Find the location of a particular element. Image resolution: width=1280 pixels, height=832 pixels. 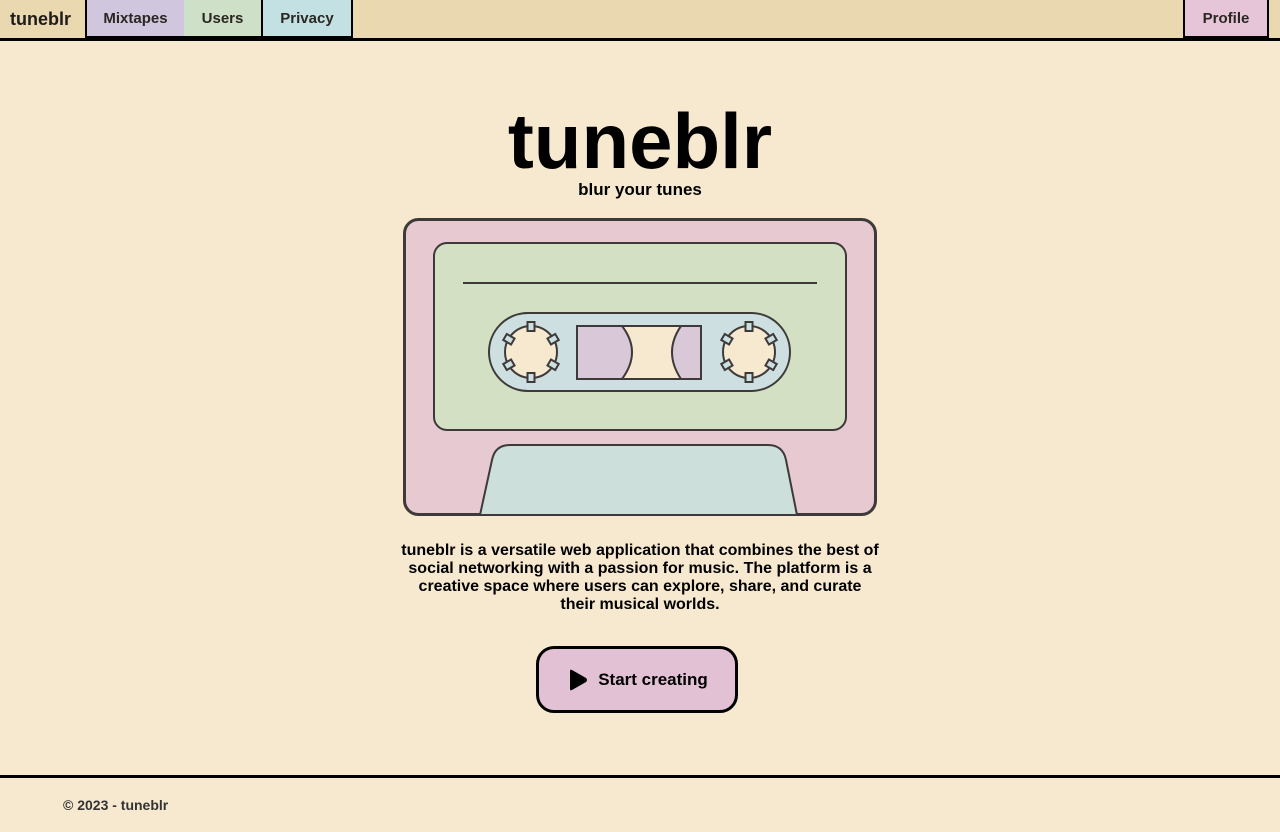

nav-tab-privacy: Privacy is located at coordinates (307, 19).